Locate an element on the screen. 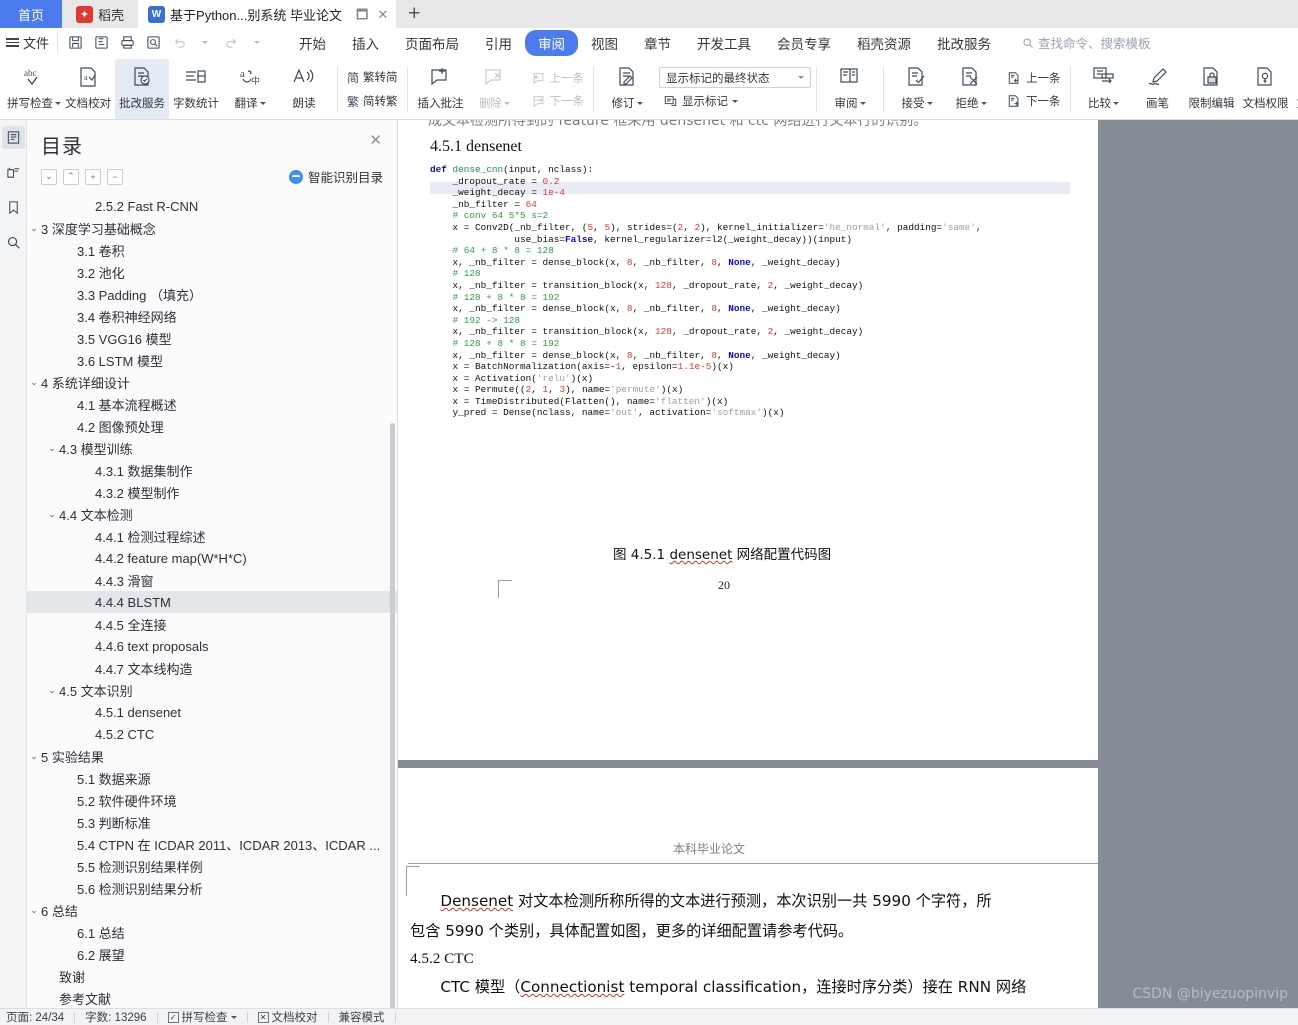  outline-item: ⌄ 4.4 文本检测 is located at coordinates (212, 514).